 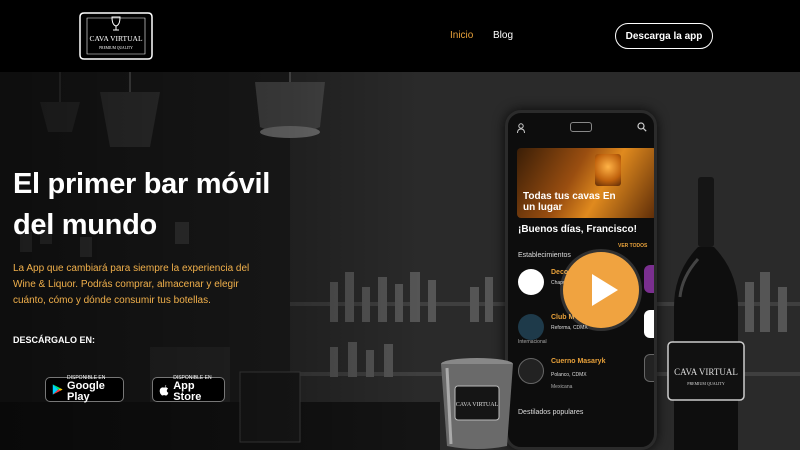 I want to click on phone-app-logo, so click(x=581, y=127).